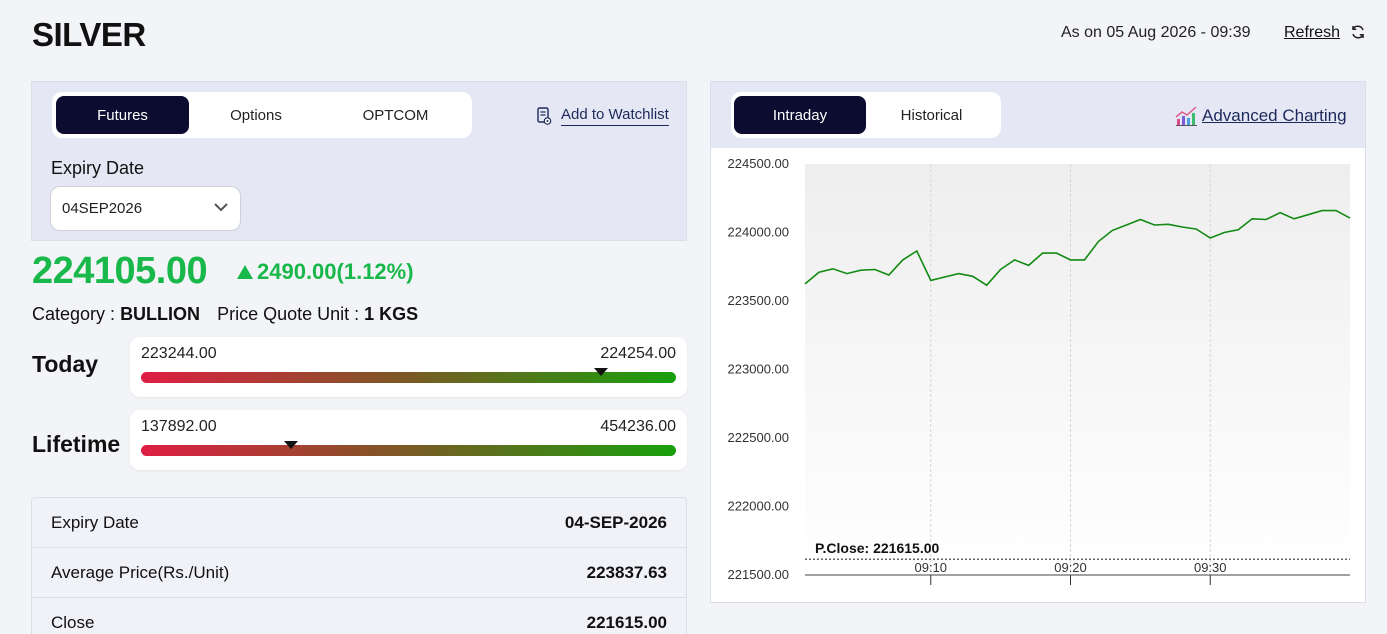 This screenshot has height=634, width=1387. What do you see at coordinates (1274, 115) in the screenshot?
I see `advanced-charting-label: Advanced Charting` at bounding box center [1274, 115].